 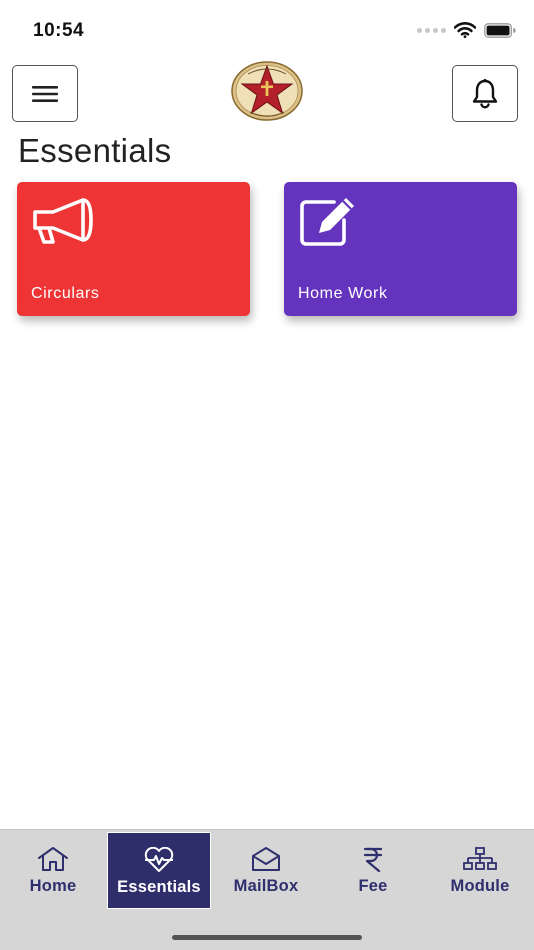 I want to click on nav-item-fee: Fee, so click(x=373, y=870).